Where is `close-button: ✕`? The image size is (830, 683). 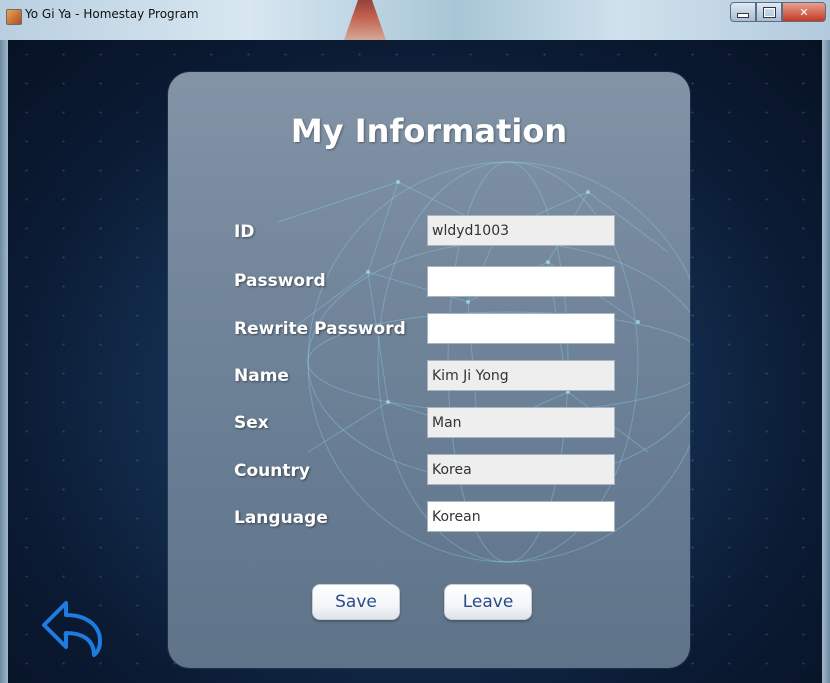
close-button: ✕ is located at coordinates (804, 12).